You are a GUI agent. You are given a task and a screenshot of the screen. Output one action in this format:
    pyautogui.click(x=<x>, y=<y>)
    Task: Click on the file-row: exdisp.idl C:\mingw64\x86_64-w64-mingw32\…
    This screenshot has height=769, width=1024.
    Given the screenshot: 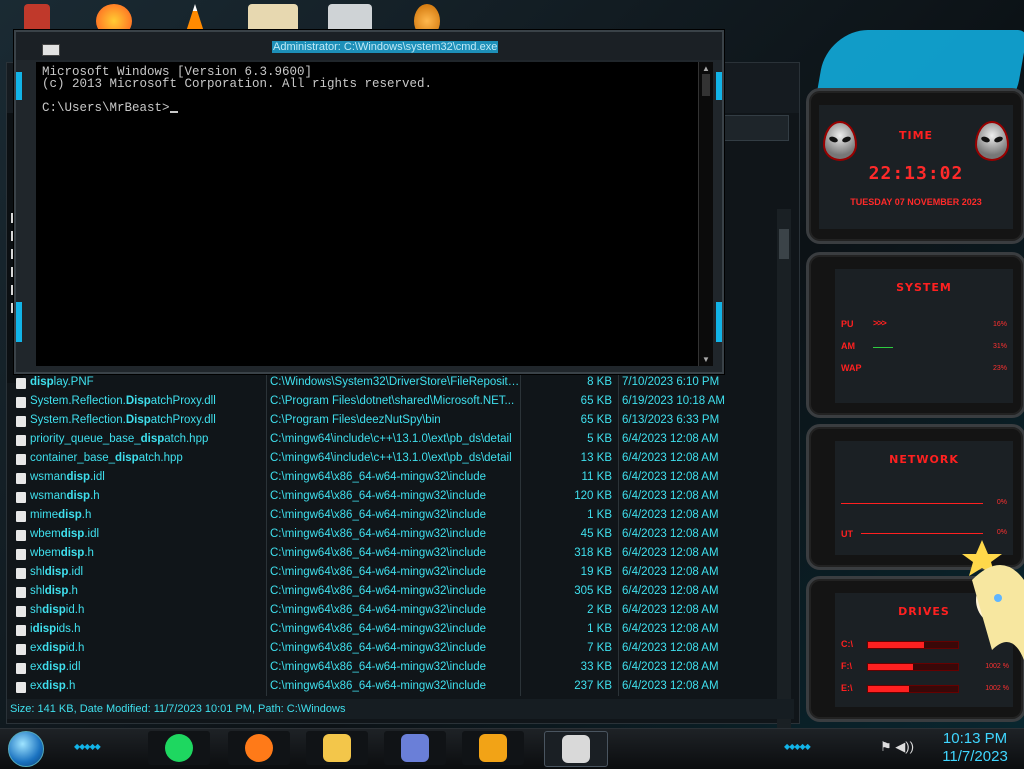 What is the action you would take?
    pyautogui.click(x=388, y=668)
    